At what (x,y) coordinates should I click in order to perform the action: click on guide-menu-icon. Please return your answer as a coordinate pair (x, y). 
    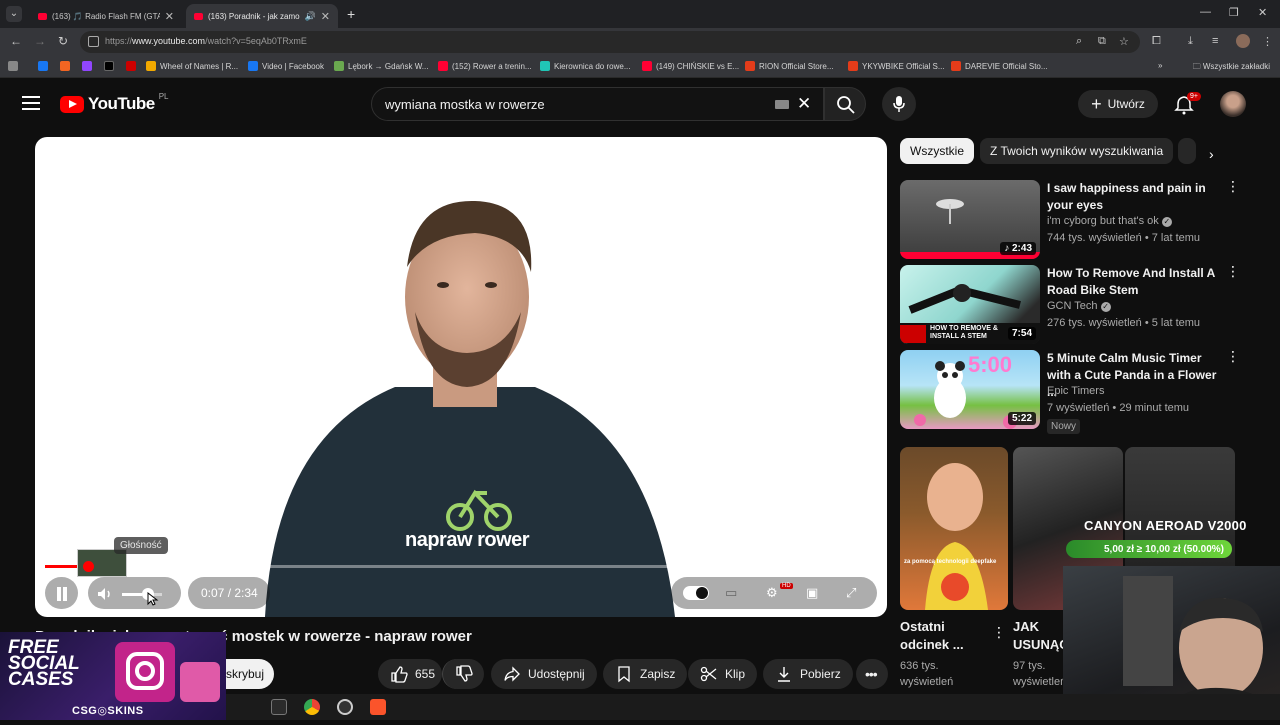
    Looking at the image, I should click on (31, 103).